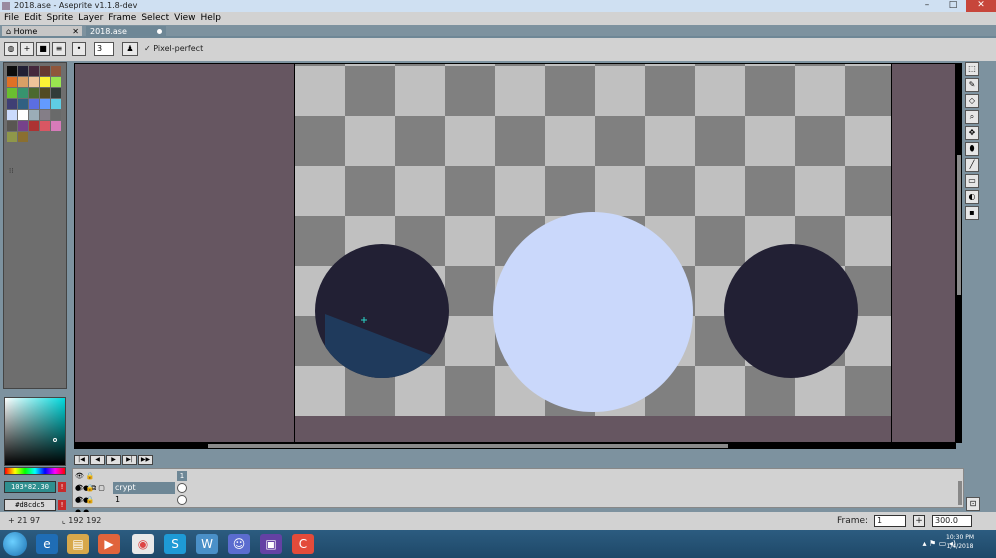  Describe the element at coordinates (468, 446) in the screenshot. I see `horizontal-scroll-thumb` at that location.